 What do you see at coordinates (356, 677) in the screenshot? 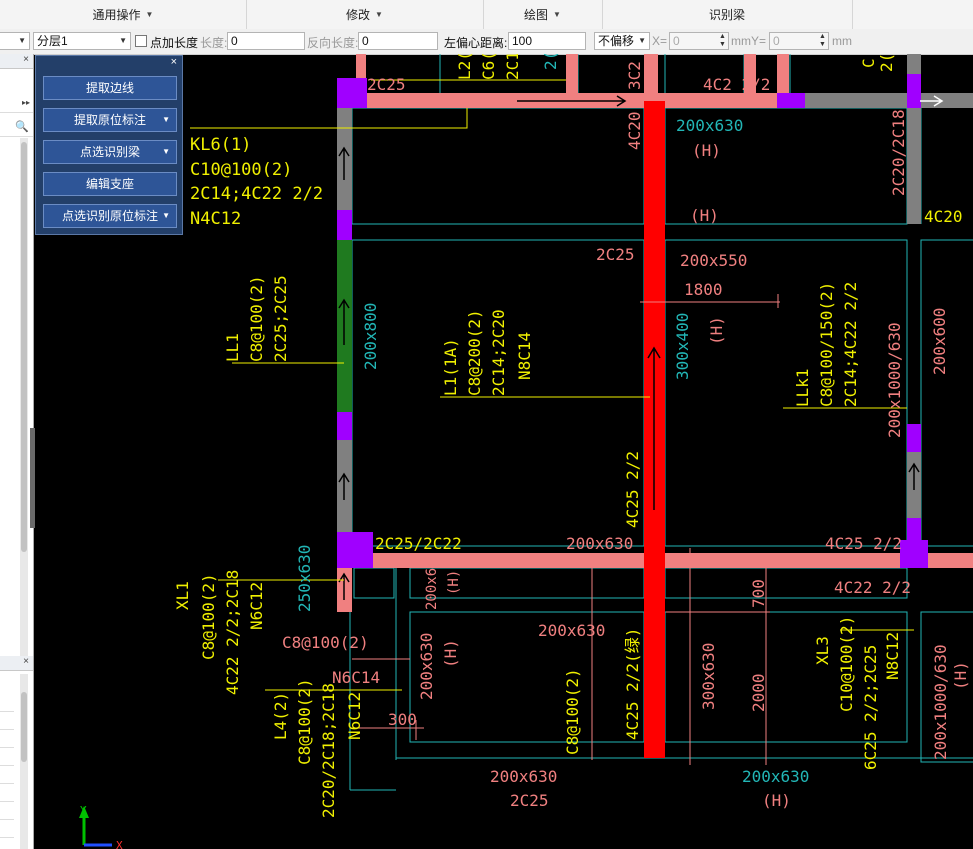
I see `label-n6c14: N6C14` at bounding box center [356, 677].